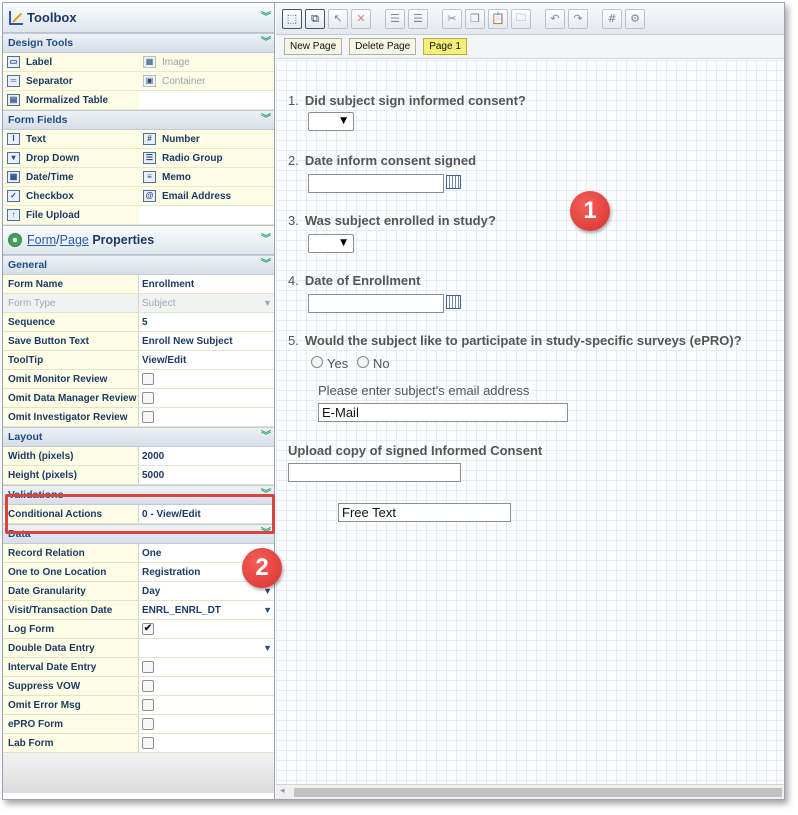 Image resolution: width=798 pixels, height=815 pixels. I want to click on visit-date-select: ENRL_ENRL_DT ▼, so click(206, 610).